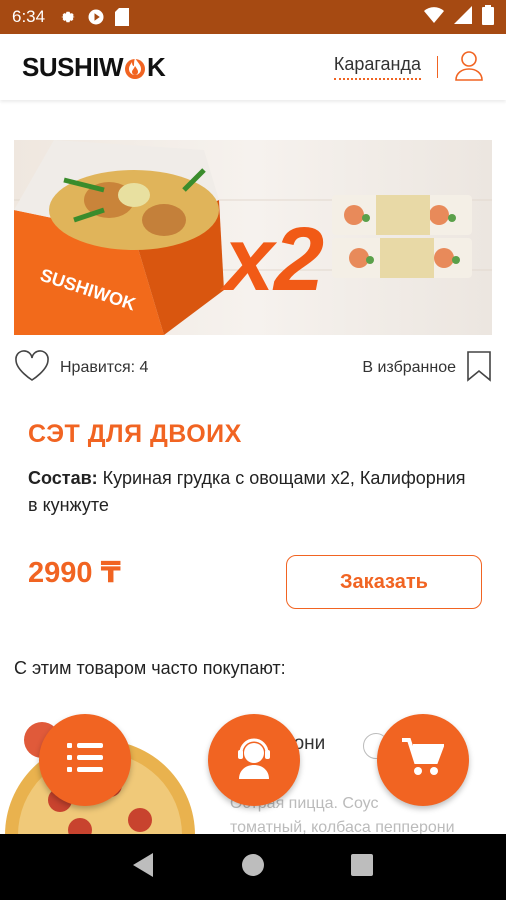  What do you see at coordinates (156, 66) in the screenshot?
I see `logo-text-end: K` at bounding box center [156, 66].